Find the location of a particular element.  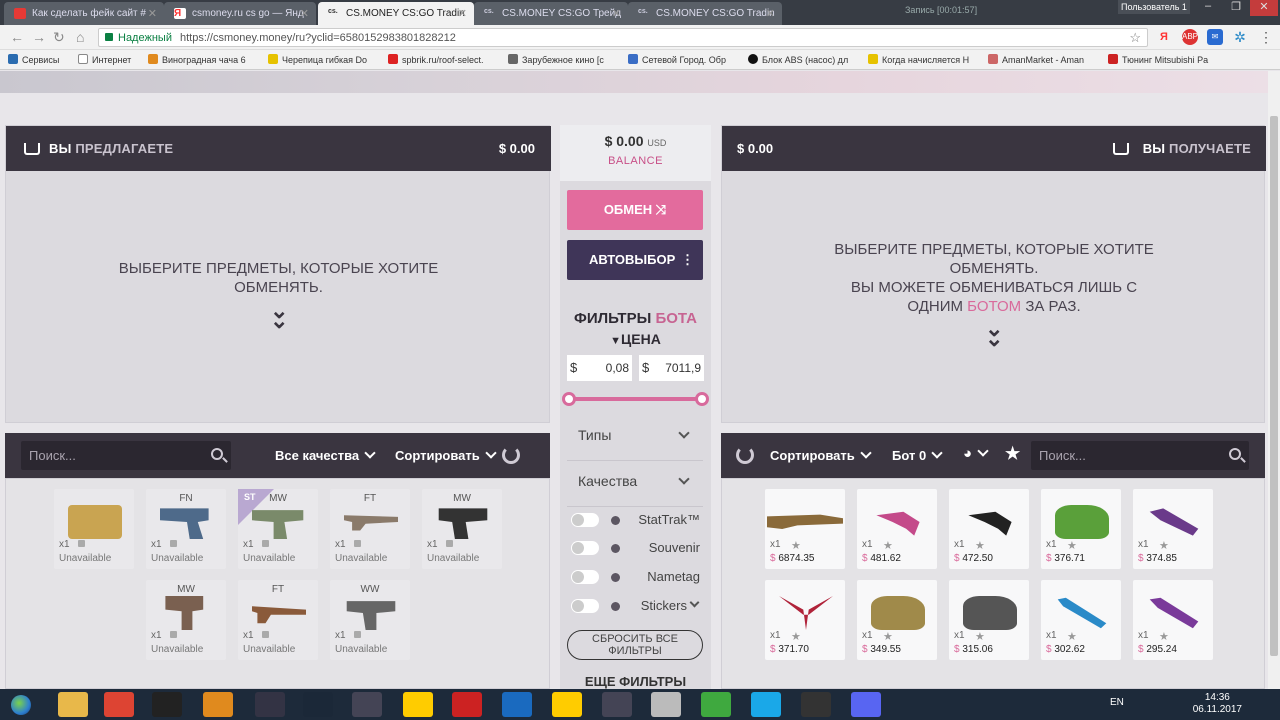

reset-filters-button: СБРОСИТЬ ВСЕ ФИЛЬТРЫ is located at coordinates (635, 645).